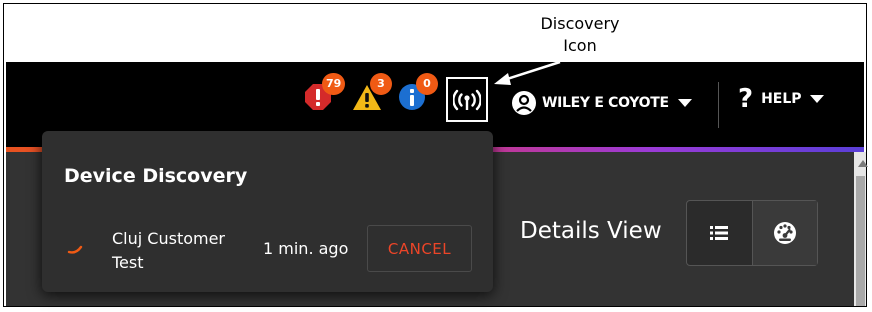 The height and width of the screenshot is (312, 872). What do you see at coordinates (427, 84) in the screenshot?
I see `info-alert-count: 0` at bounding box center [427, 84].